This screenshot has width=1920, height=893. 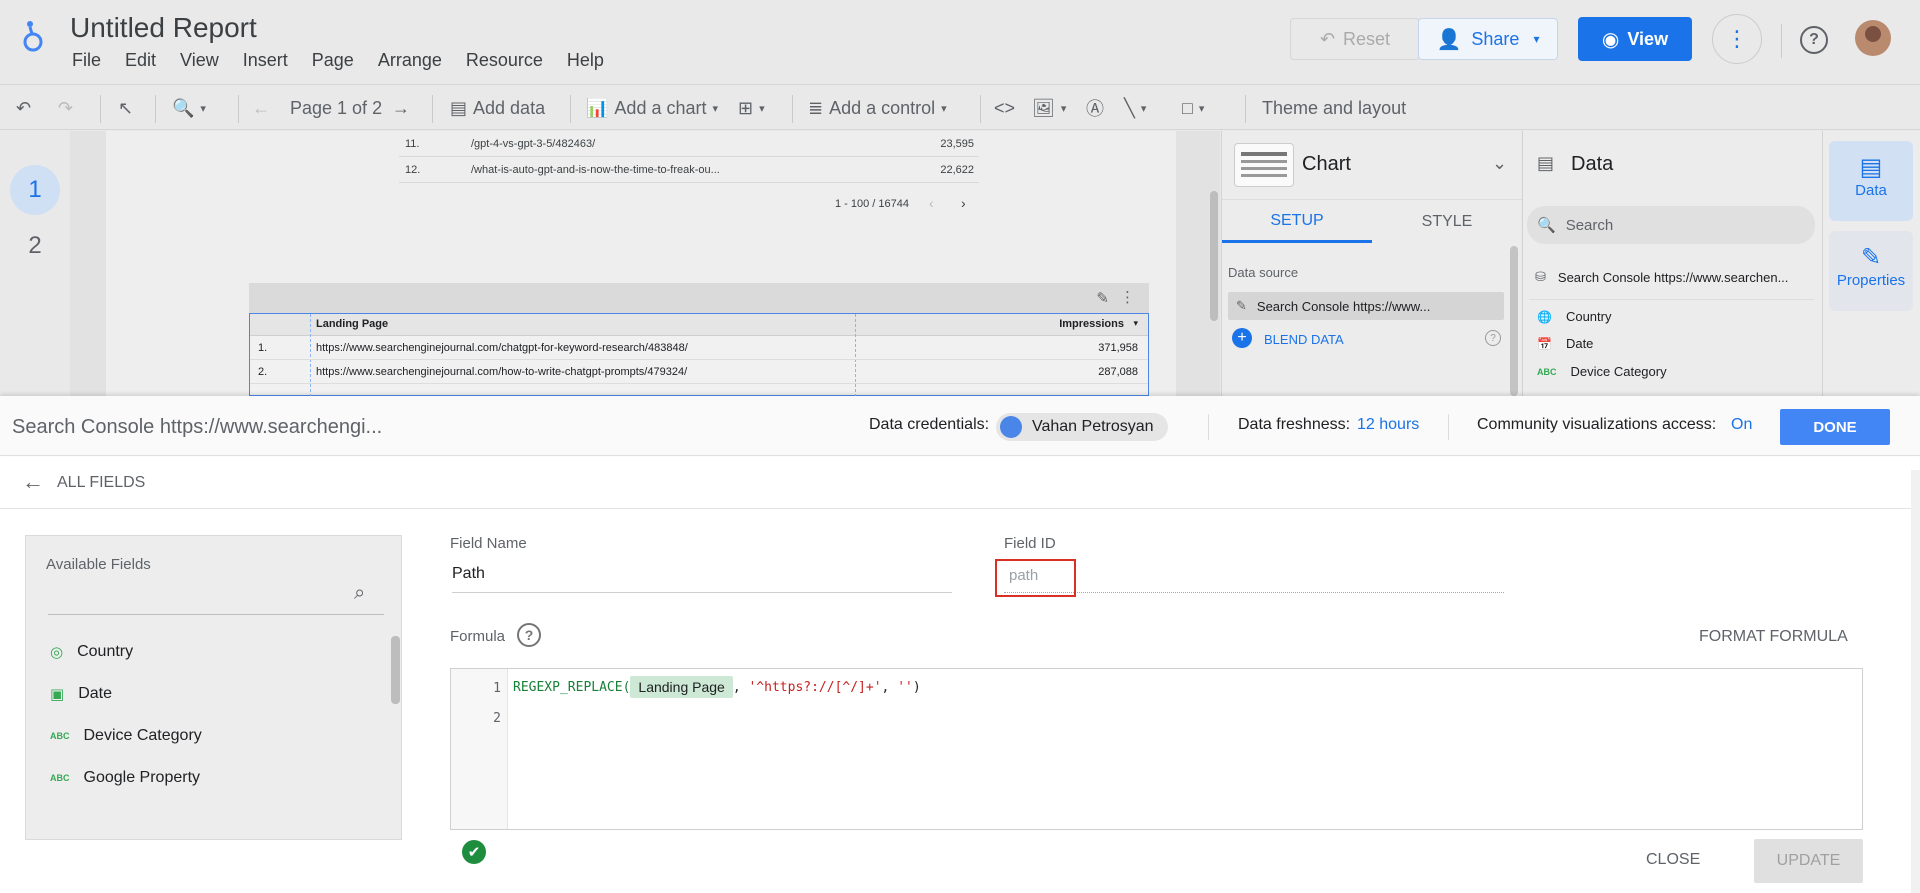 I want to click on menu-view: View, so click(x=199, y=60).